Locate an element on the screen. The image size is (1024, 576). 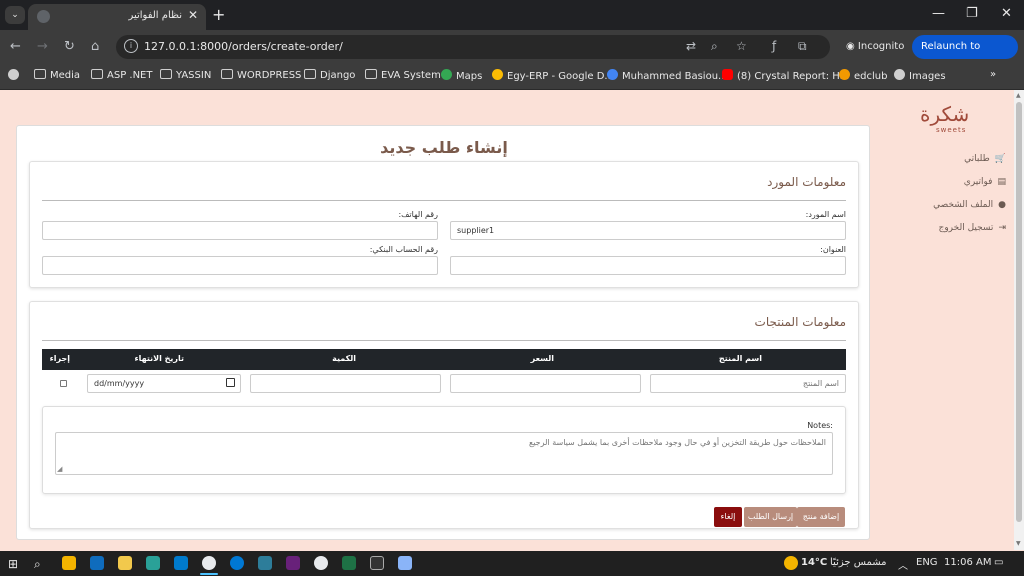
product-name-input is located at coordinates (748, 383).